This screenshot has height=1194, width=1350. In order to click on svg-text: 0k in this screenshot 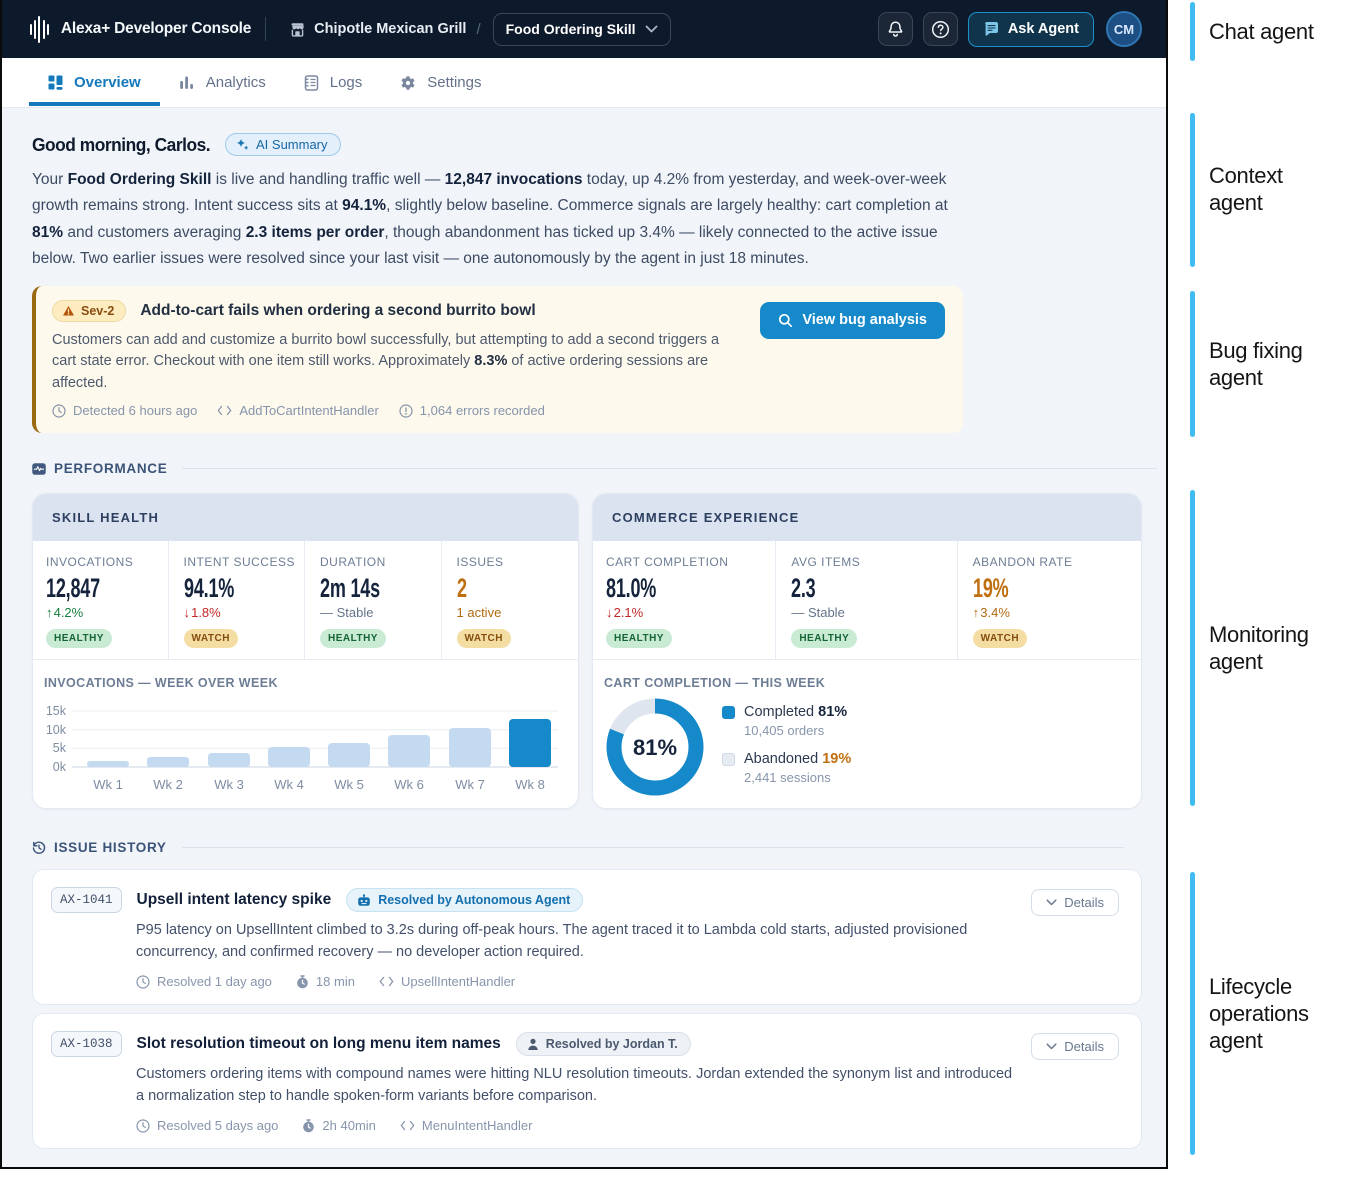, I will do `click(60, 767)`.